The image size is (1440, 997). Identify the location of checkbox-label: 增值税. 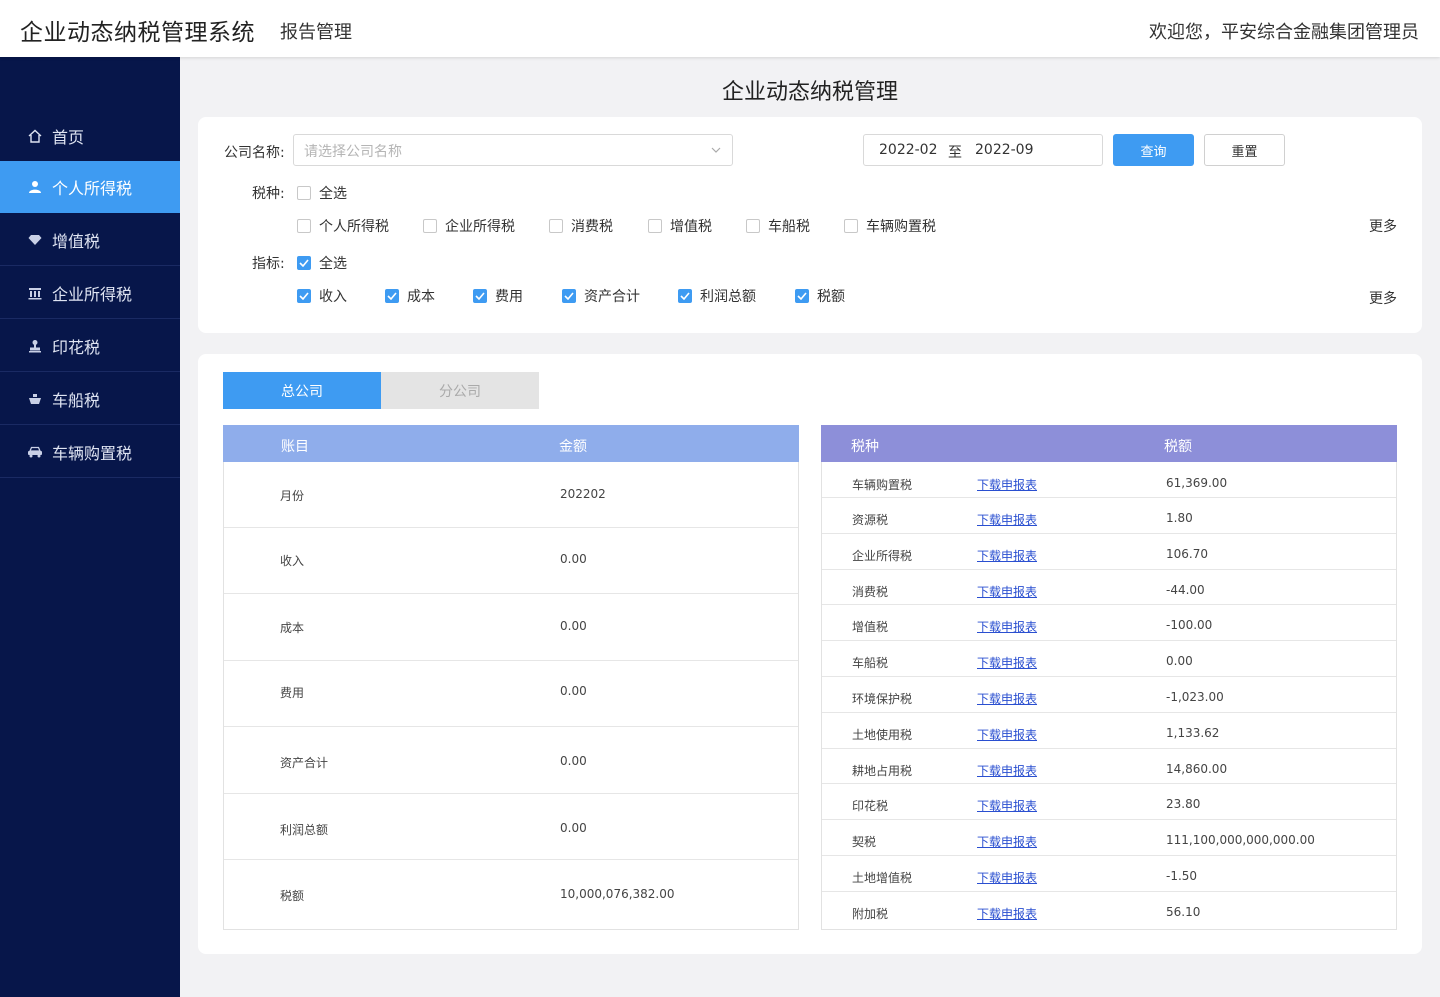
(691, 227).